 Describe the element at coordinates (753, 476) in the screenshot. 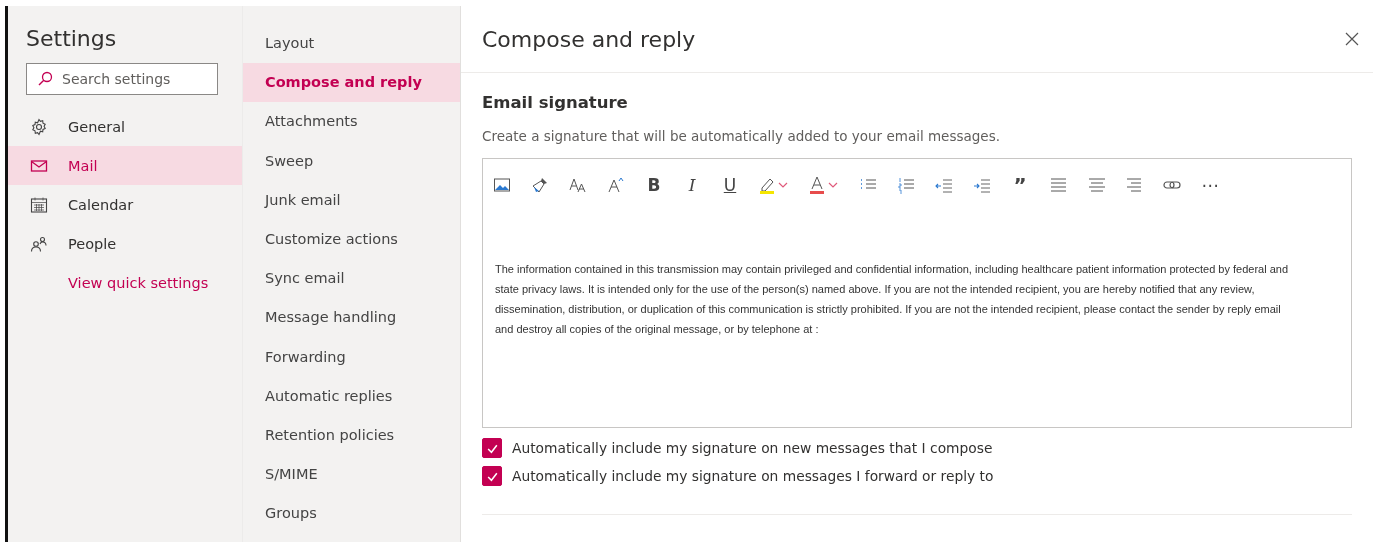

I see `checkbox-label: Automatically include my signature on messages I forward or reply to` at that location.